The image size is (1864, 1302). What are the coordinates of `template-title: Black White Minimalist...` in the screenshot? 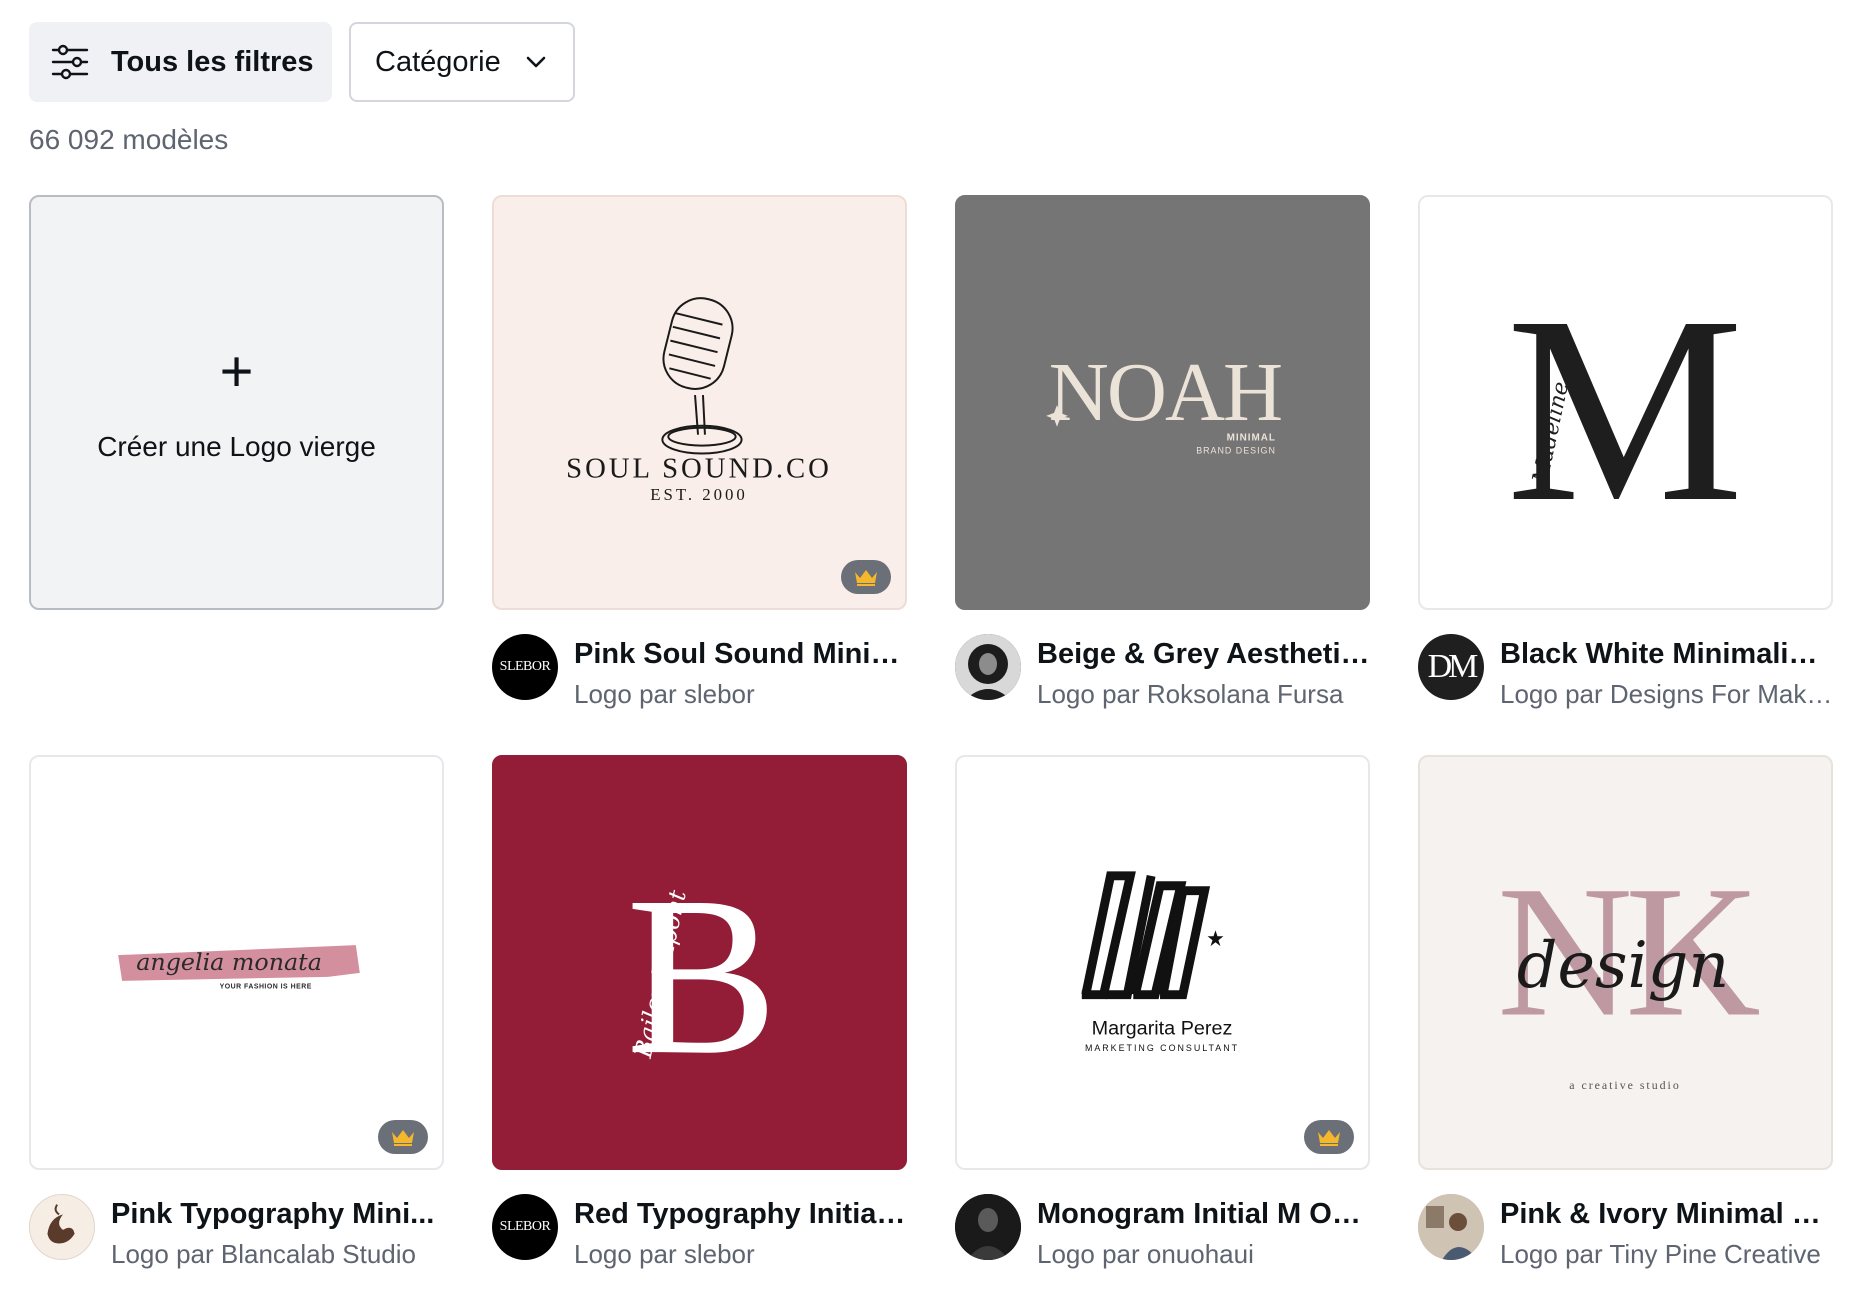 It's located at (1666, 654).